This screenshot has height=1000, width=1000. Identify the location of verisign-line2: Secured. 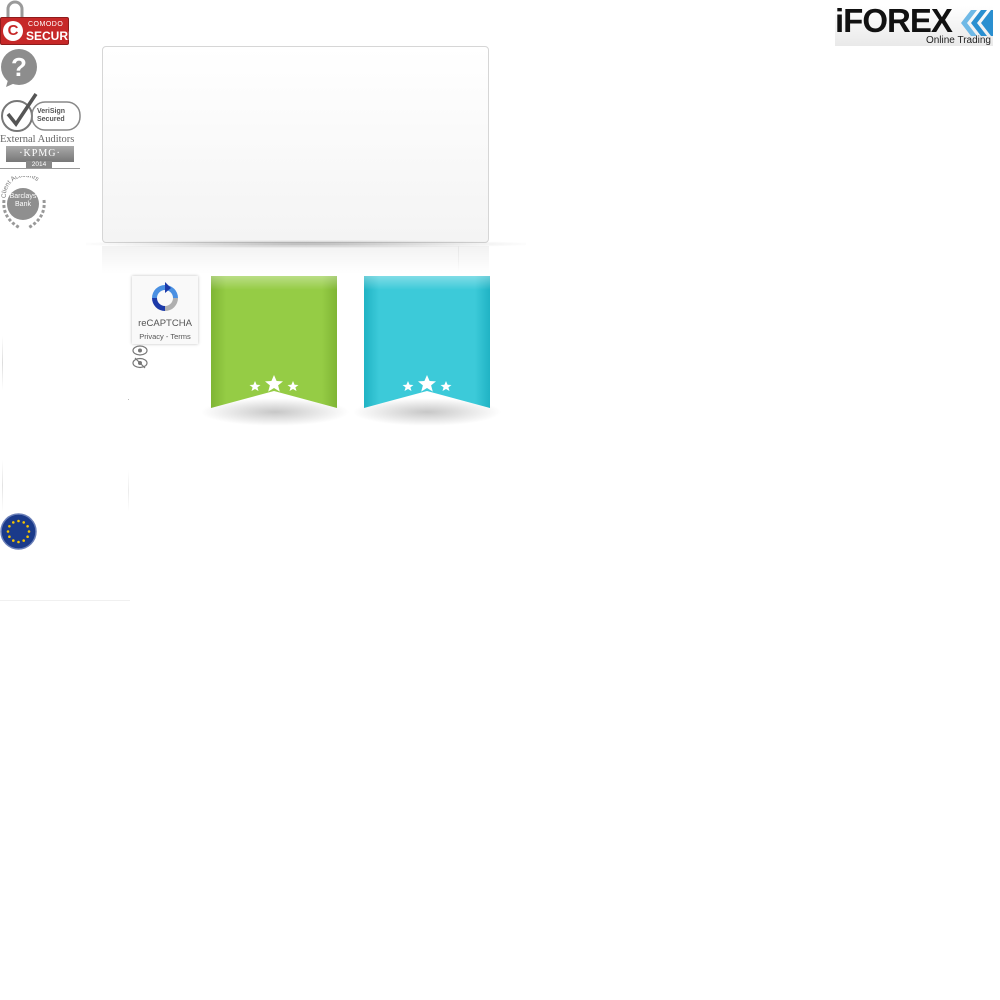
(51, 119).